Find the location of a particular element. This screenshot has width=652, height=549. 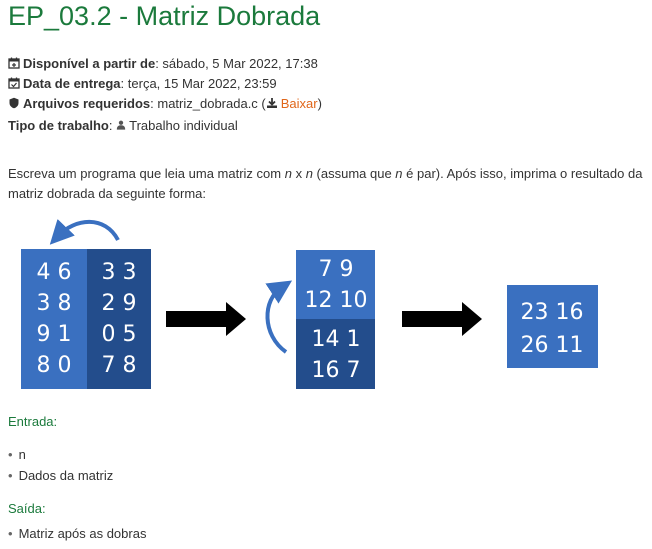

input-item-1: Dados da matriz is located at coordinates (61, 475).